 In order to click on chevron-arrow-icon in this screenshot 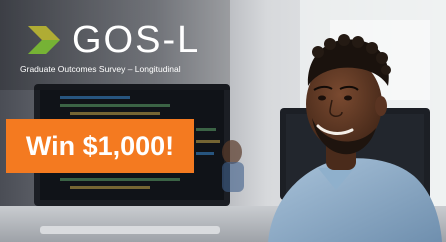, I will do `click(44, 40)`.